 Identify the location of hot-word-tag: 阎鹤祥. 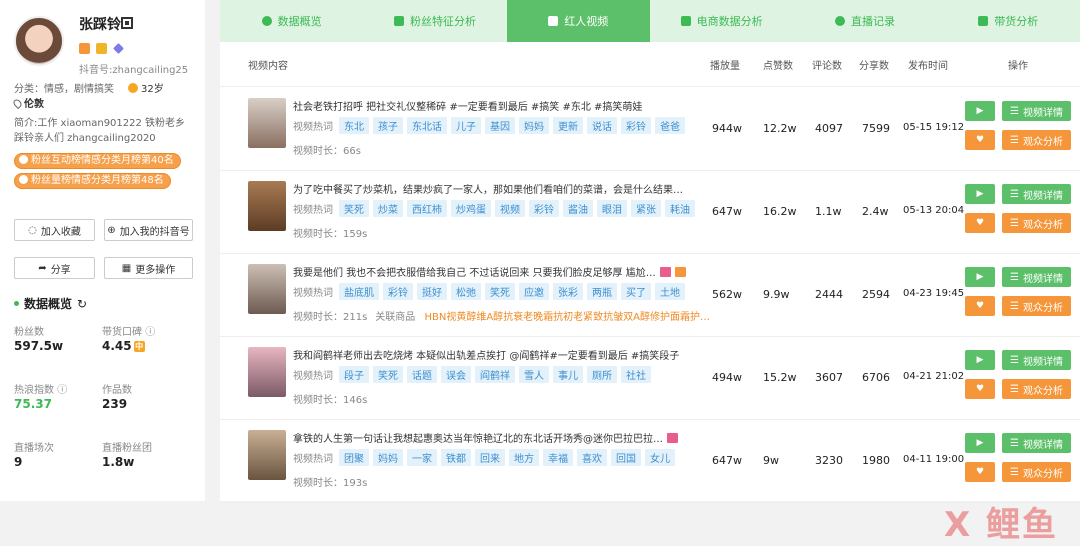
(495, 374).